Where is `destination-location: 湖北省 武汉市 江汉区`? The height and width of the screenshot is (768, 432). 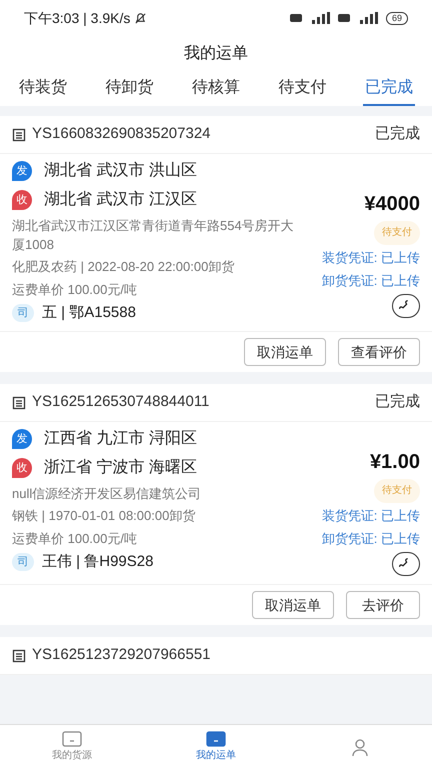 destination-location: 湖北省 武汉市 江汉区 is located at coordinates (120, 200).